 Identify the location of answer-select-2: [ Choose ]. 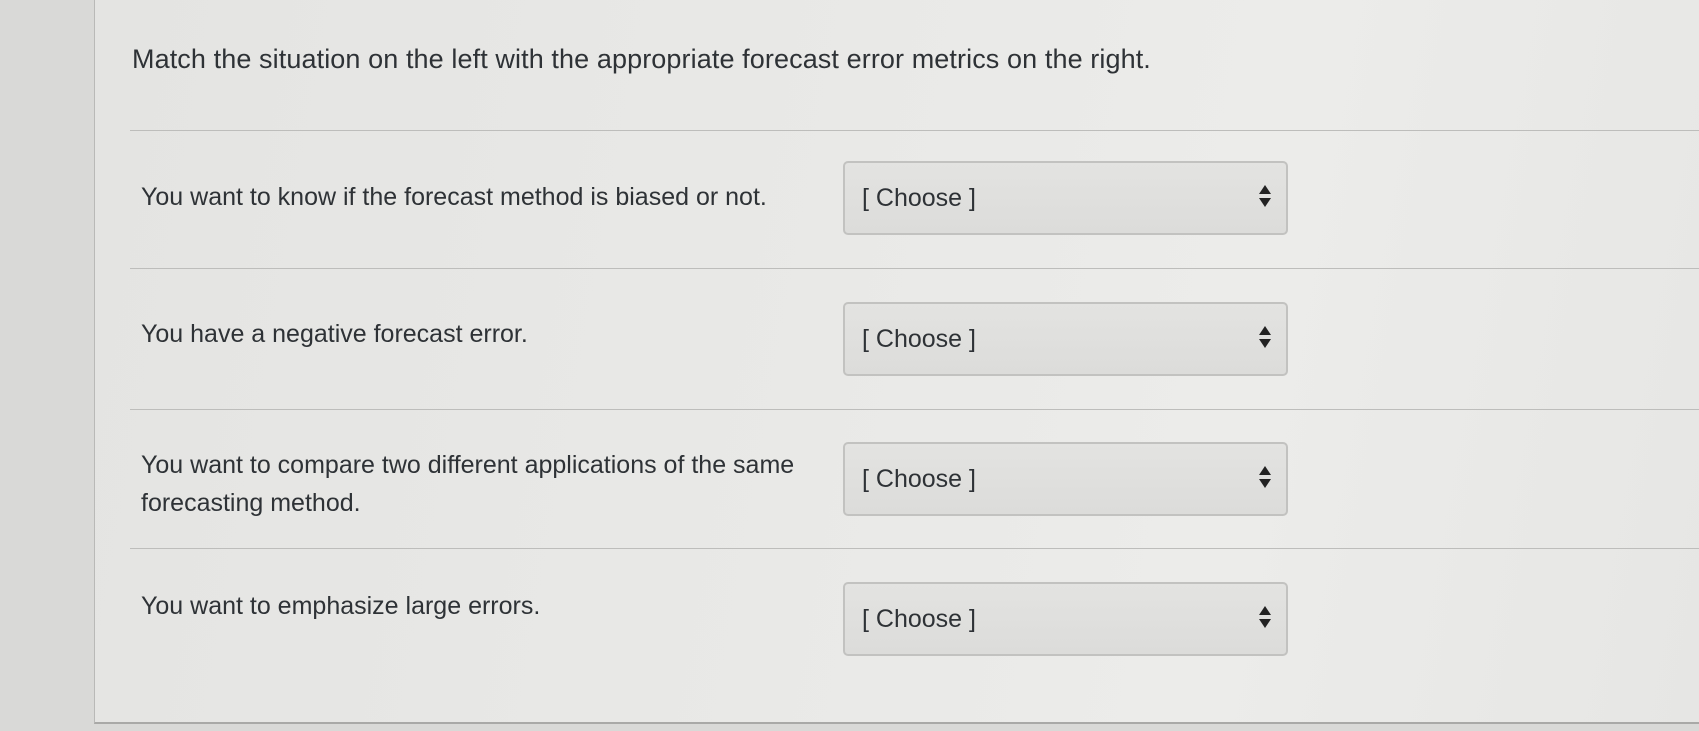
(1065, 339).